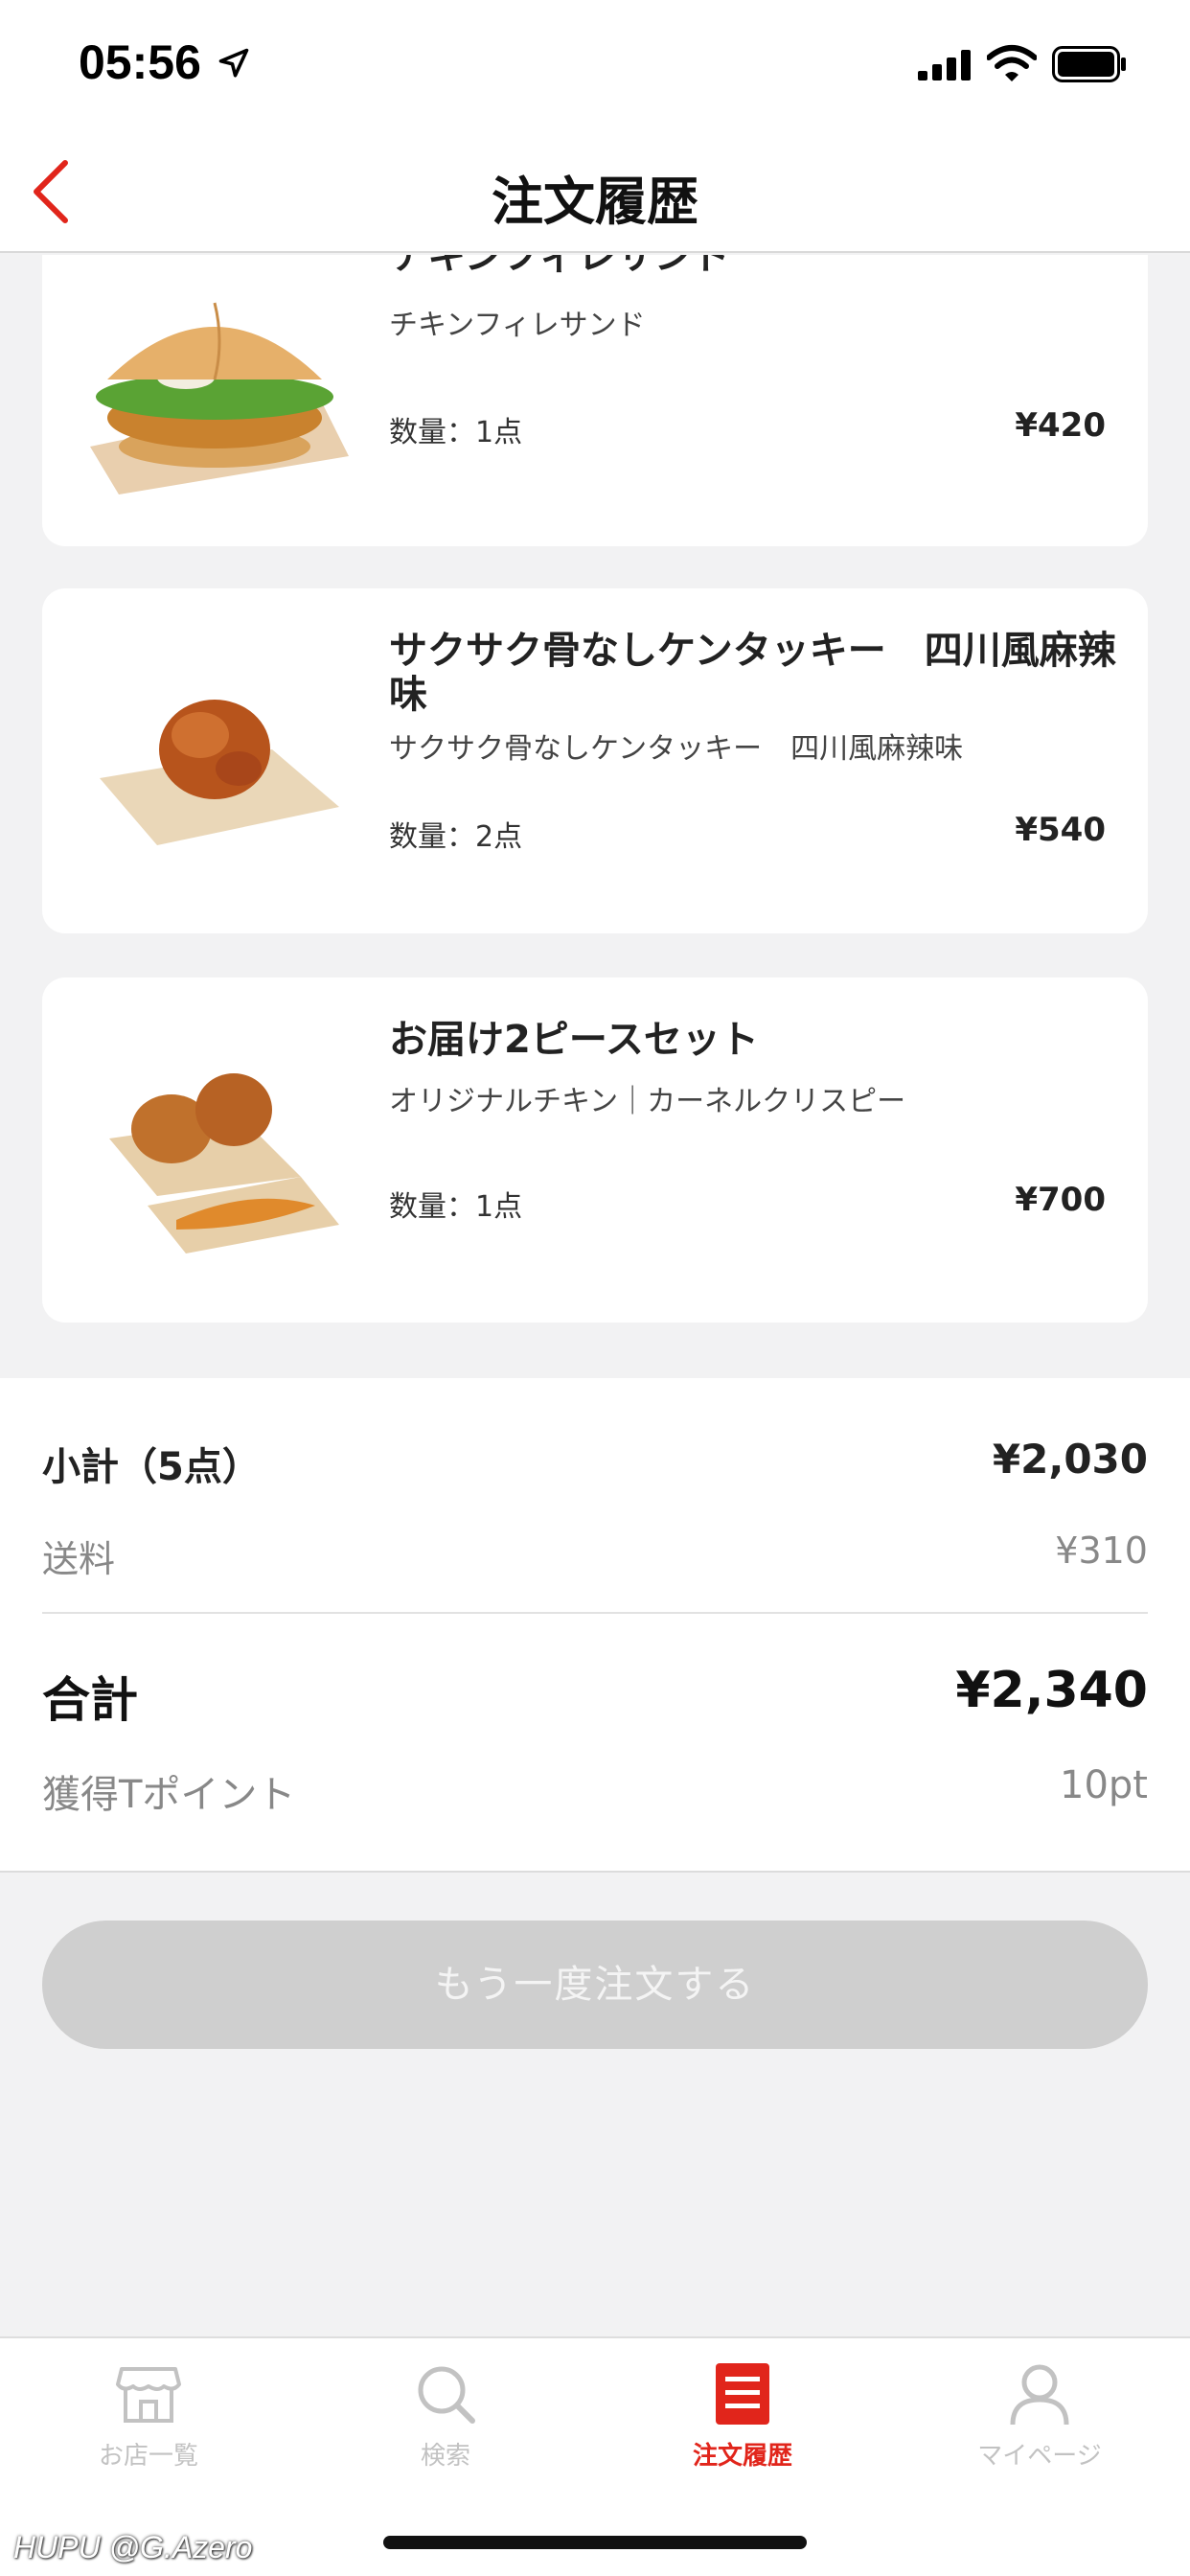 Image resolution: width=1190 pixels, height=2576 pixels. What do you see at coordinates (753, 673) in the screenshot?
I see `item-name: サクサク骨なしケンタッキー 四川風麻辣味` at bounding box center [753, 673].